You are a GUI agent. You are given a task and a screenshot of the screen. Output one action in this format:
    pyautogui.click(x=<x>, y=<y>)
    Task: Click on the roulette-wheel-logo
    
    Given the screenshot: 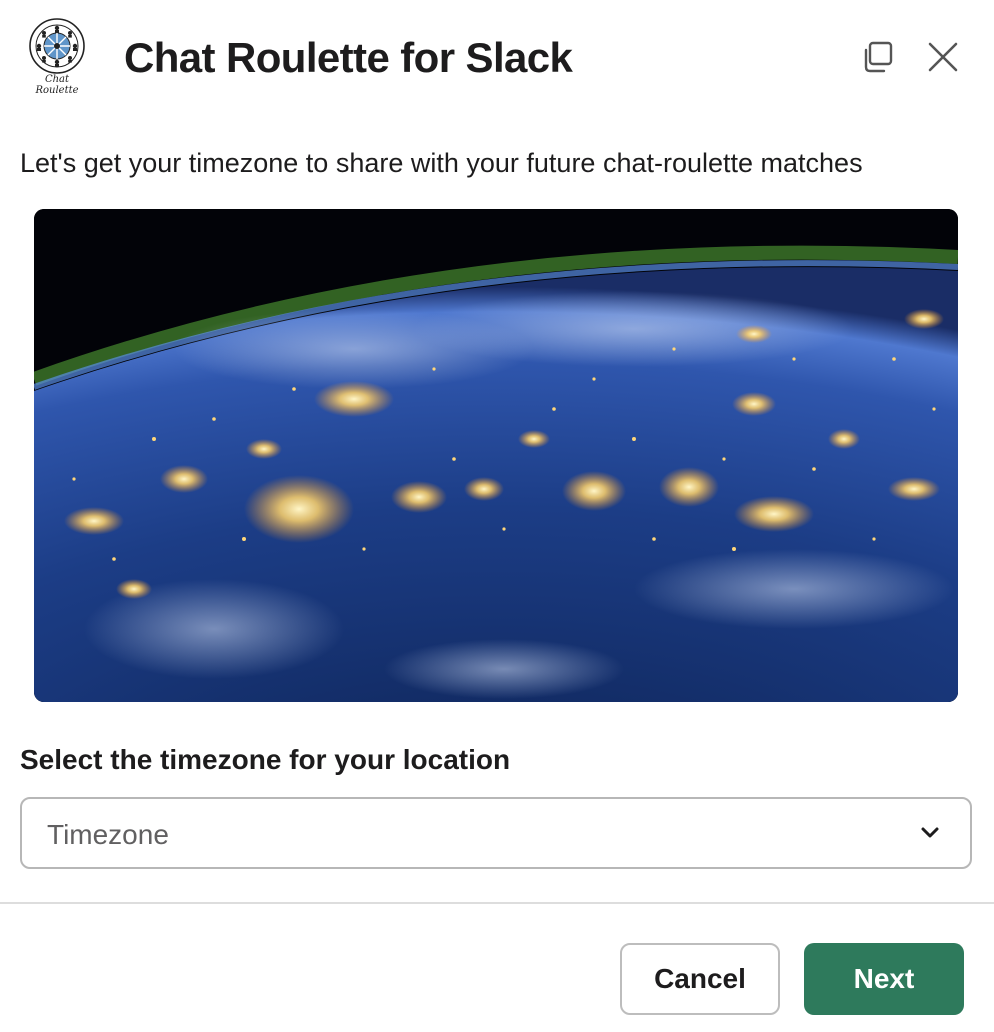 What is the action you would take?
    pyautogui.click(x=57, y=46)
    